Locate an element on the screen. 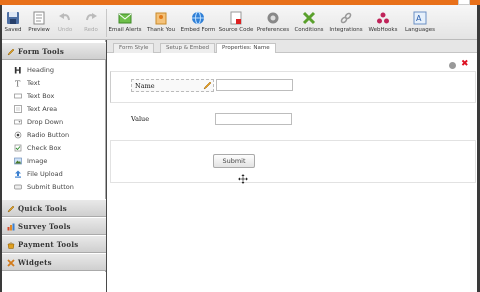  integrations-icon is located at coordinates (346, 18).